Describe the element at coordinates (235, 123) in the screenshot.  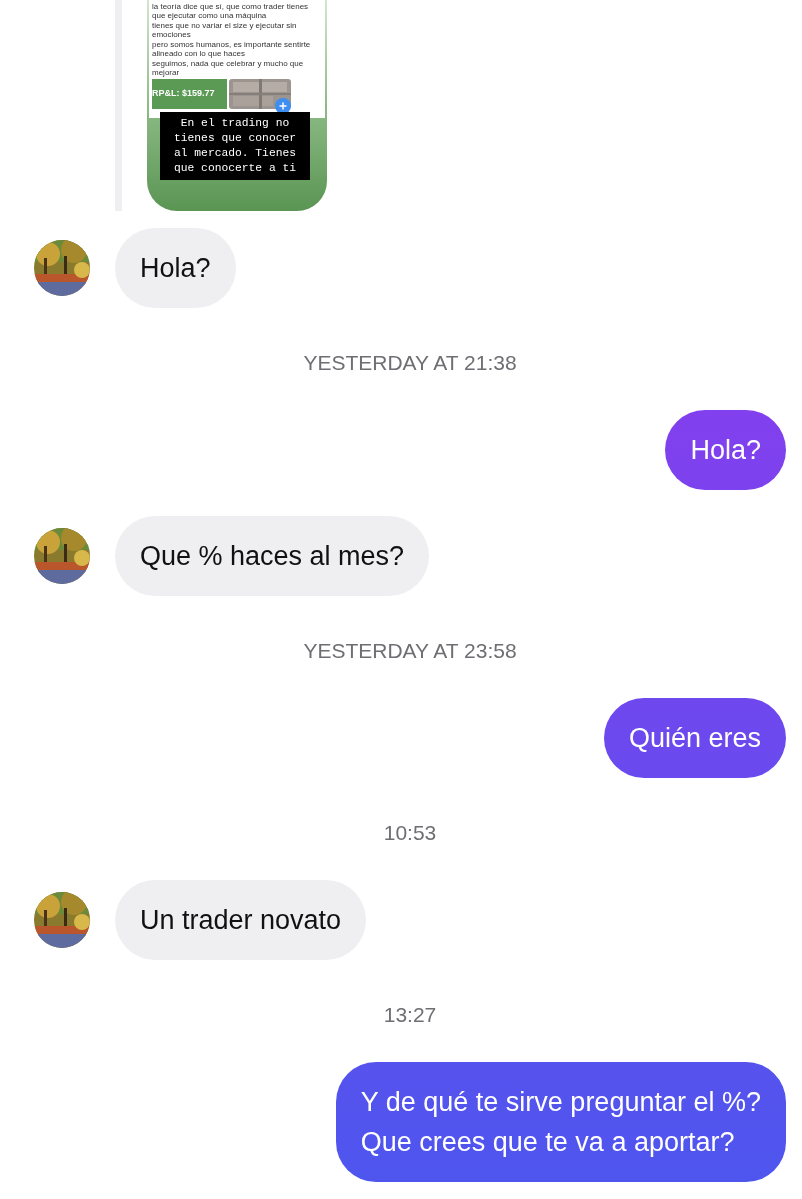
I see `caption-line: En el trading no` at that location.